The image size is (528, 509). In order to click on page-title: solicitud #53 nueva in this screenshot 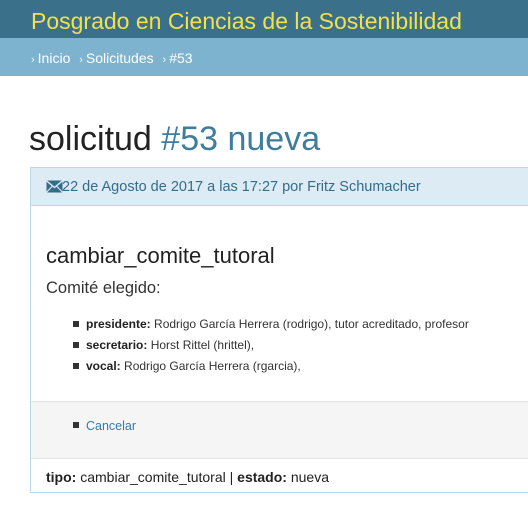, I will do `click(174, 139)`.